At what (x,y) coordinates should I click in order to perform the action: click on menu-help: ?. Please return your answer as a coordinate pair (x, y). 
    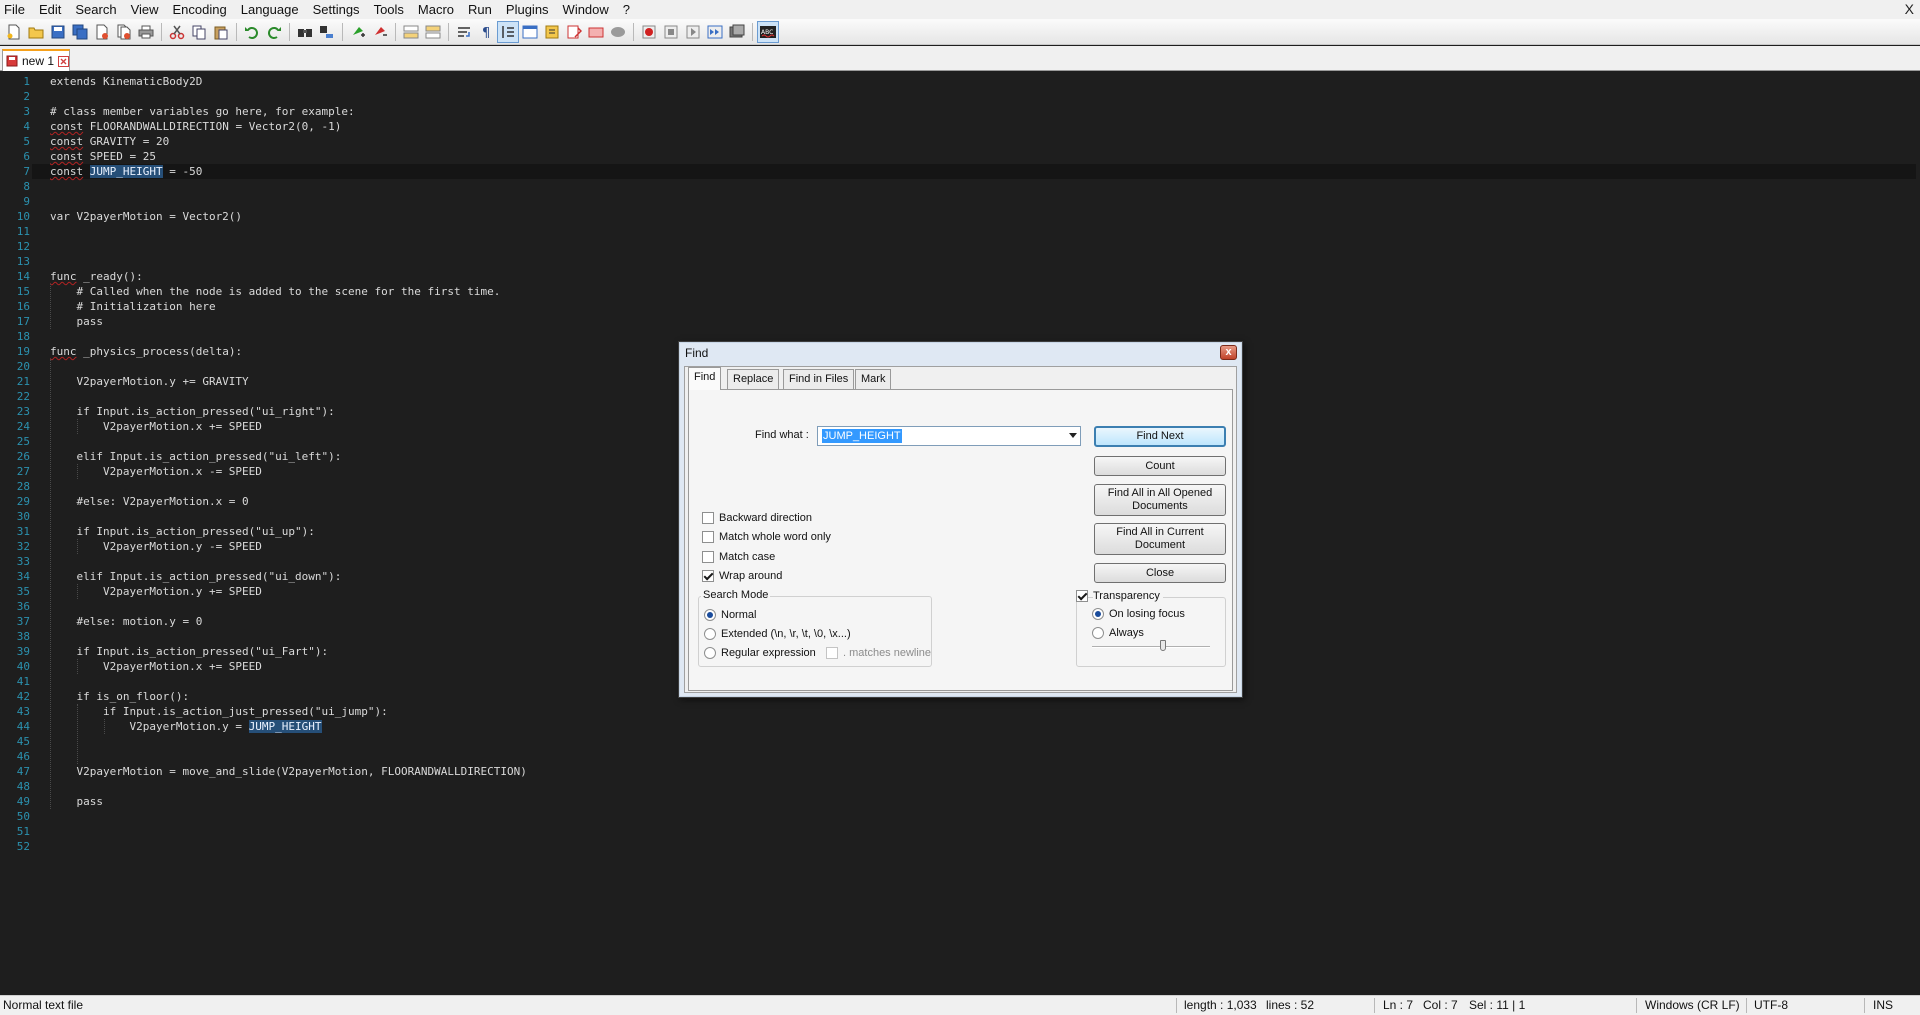
    Looking at the image, I should click on (626, 9).